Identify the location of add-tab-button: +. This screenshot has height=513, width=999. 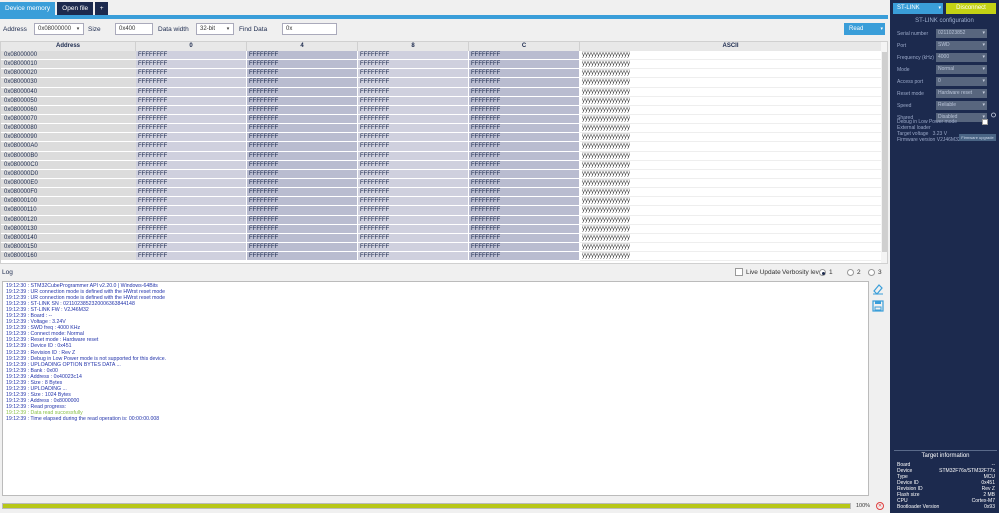
(102, 8).